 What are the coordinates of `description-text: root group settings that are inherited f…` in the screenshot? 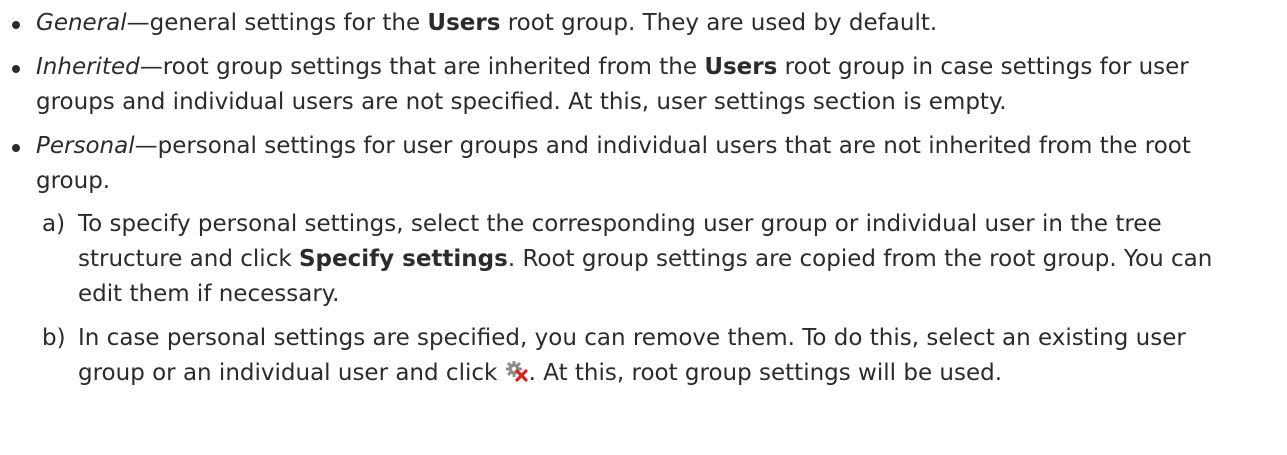 It's located at (433, 67).